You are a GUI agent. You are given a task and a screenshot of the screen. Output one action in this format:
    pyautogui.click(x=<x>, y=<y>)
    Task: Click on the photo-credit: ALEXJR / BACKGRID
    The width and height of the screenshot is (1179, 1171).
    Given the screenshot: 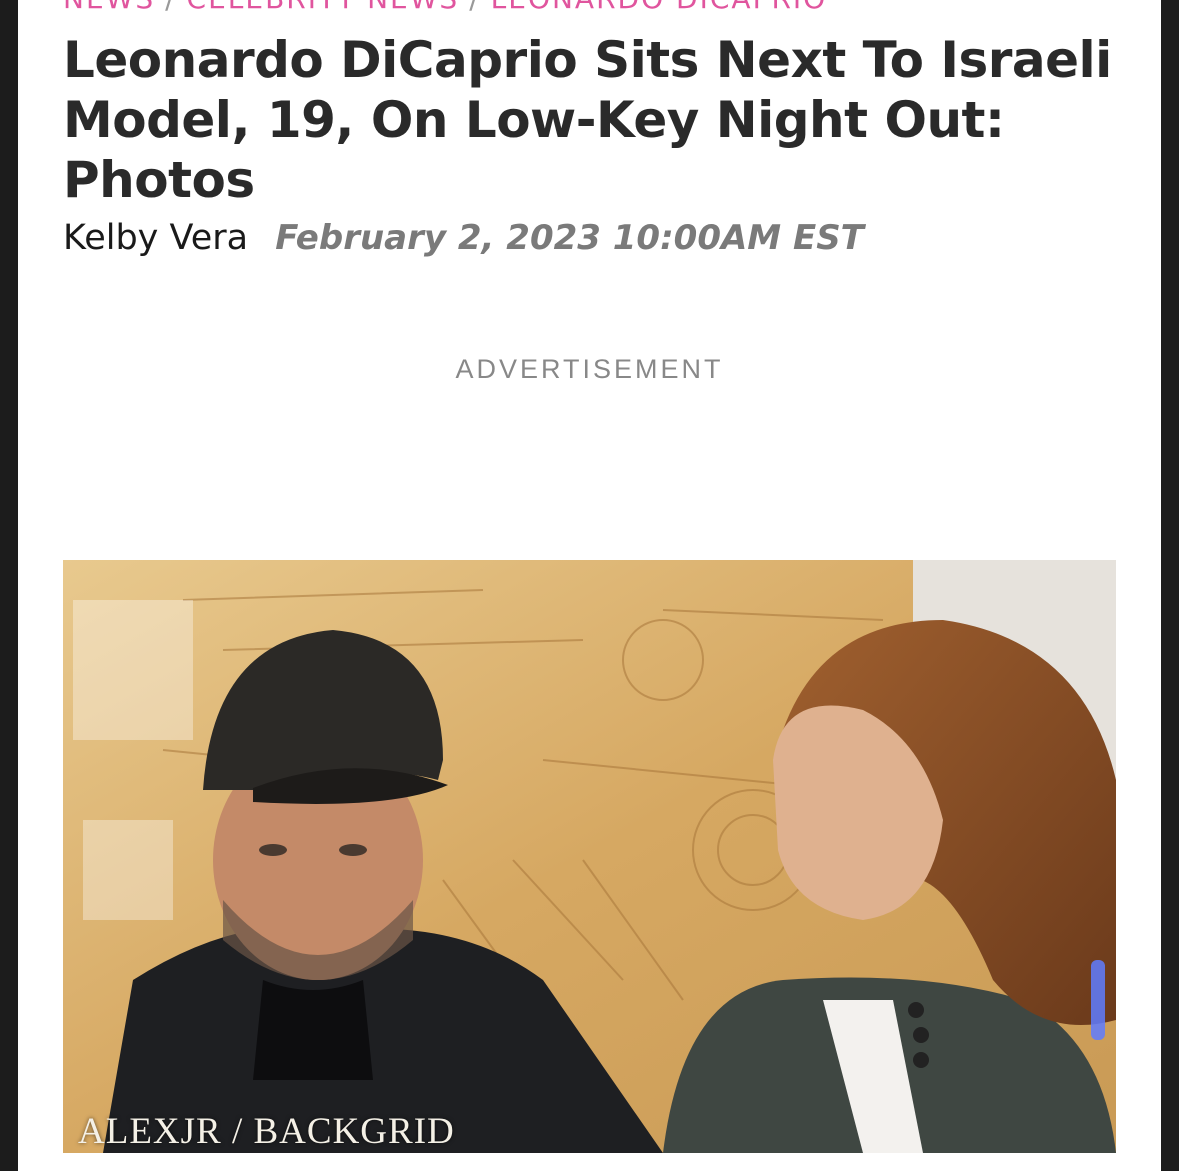 What is the action you would take?
    pyautogui.click(x=266, y=1131)
    